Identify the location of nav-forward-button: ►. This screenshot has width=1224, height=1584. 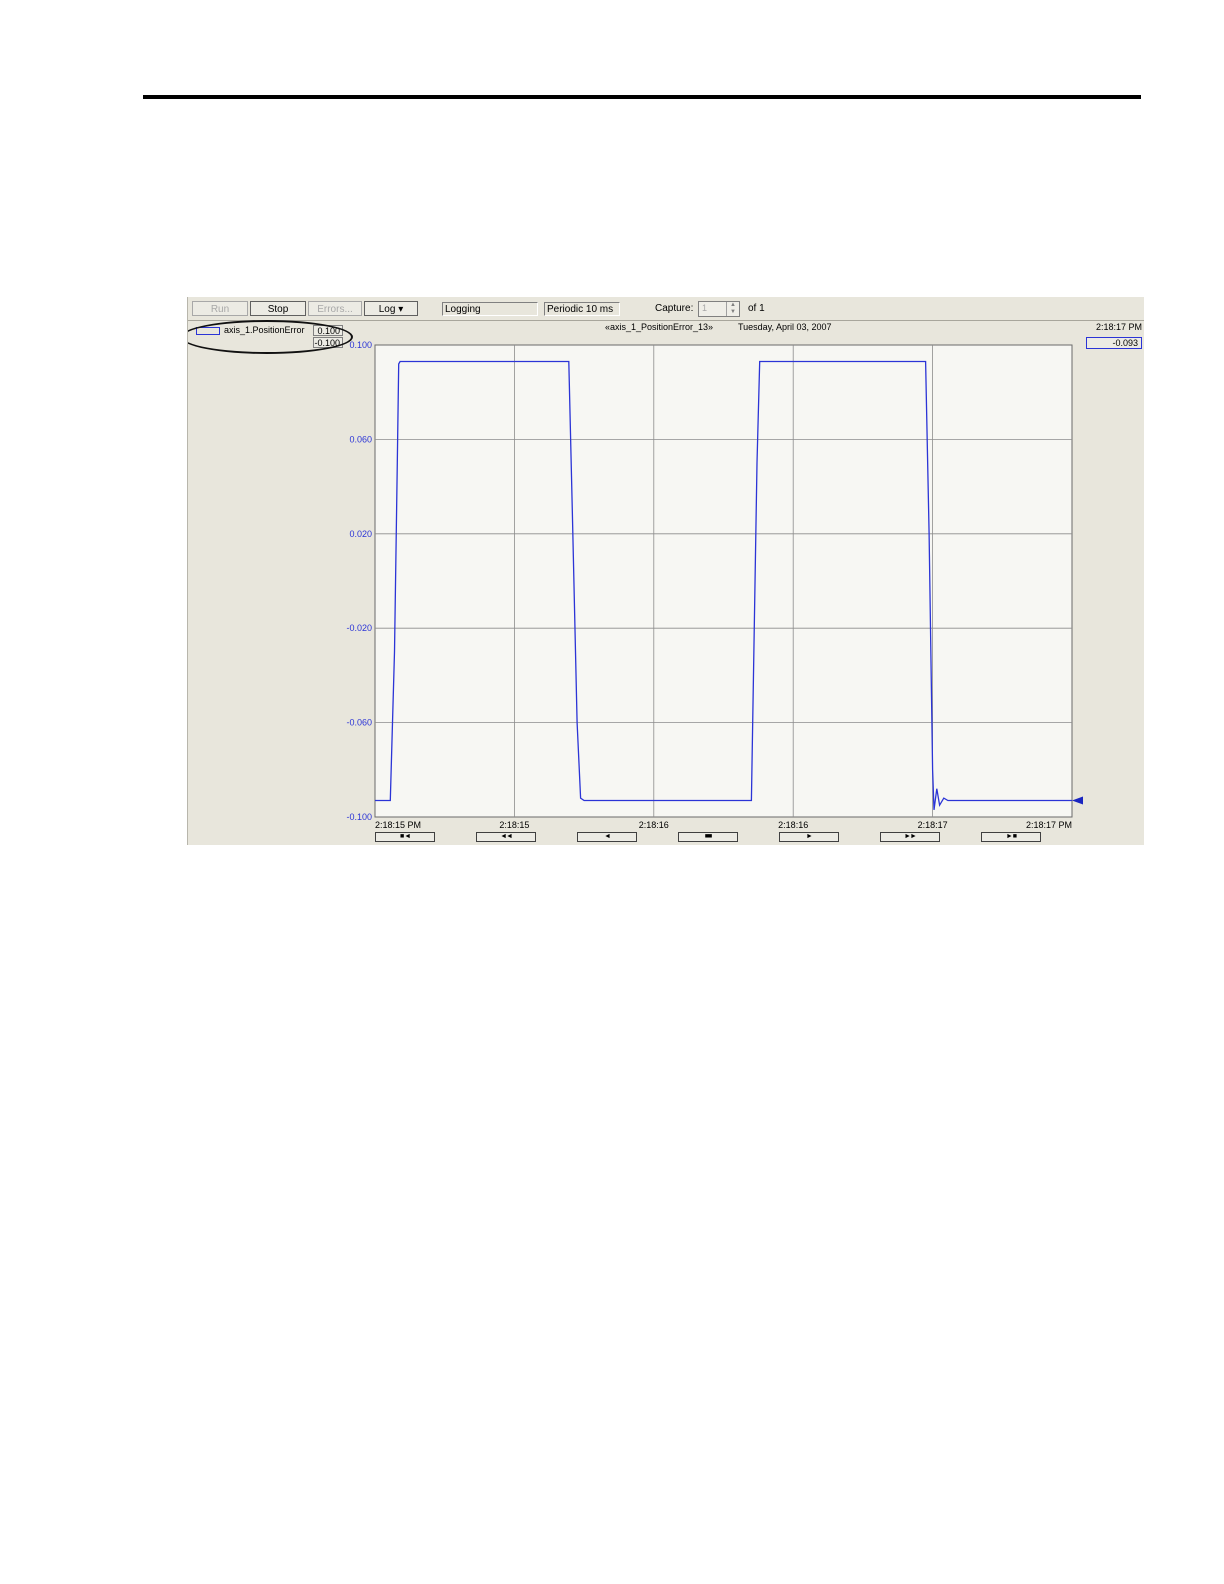
(809, 837).